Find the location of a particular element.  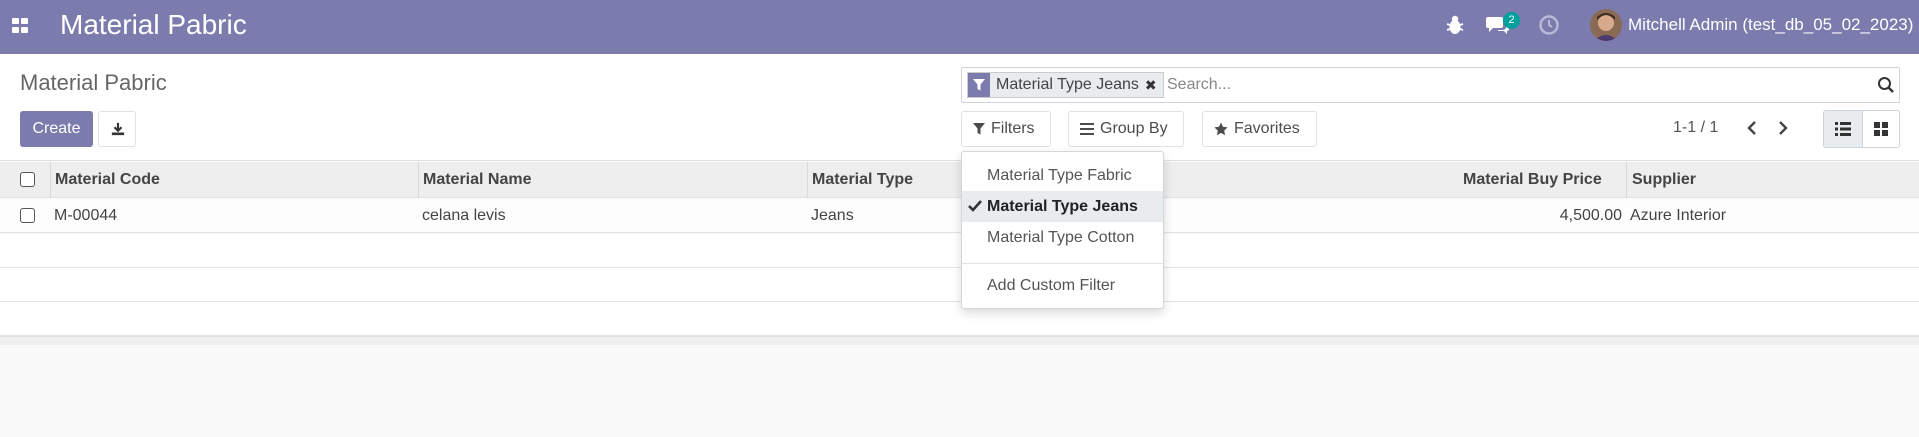

user-menu: Mitchell Admin (test_db_05_02_2023) is located at coordinates (1770, 25).